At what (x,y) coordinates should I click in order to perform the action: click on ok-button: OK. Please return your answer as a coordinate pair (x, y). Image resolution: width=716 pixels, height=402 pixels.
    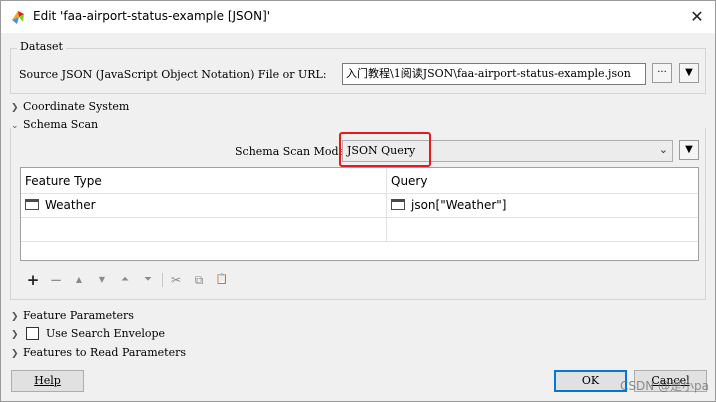
    Looking at the image, I should click on (590, 381).